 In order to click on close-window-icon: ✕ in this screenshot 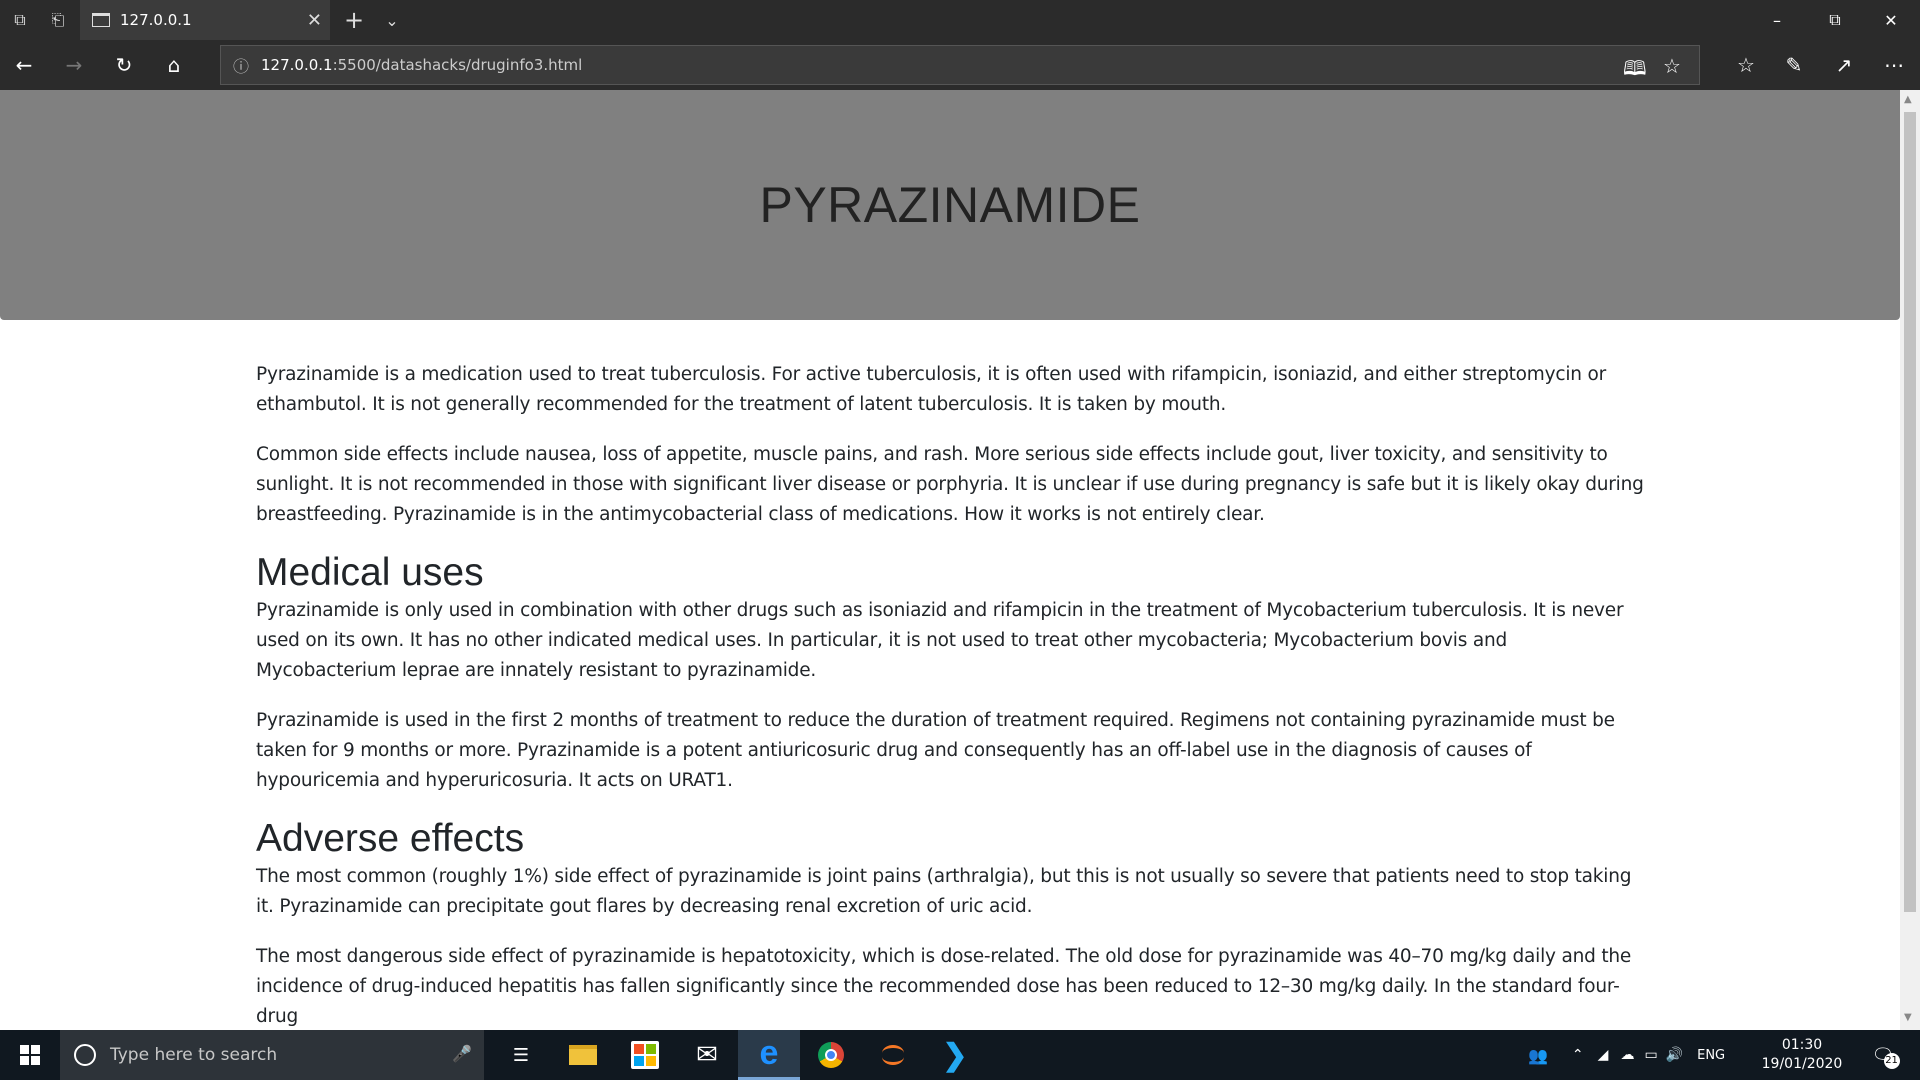, I will do `click(1891, 20)`.